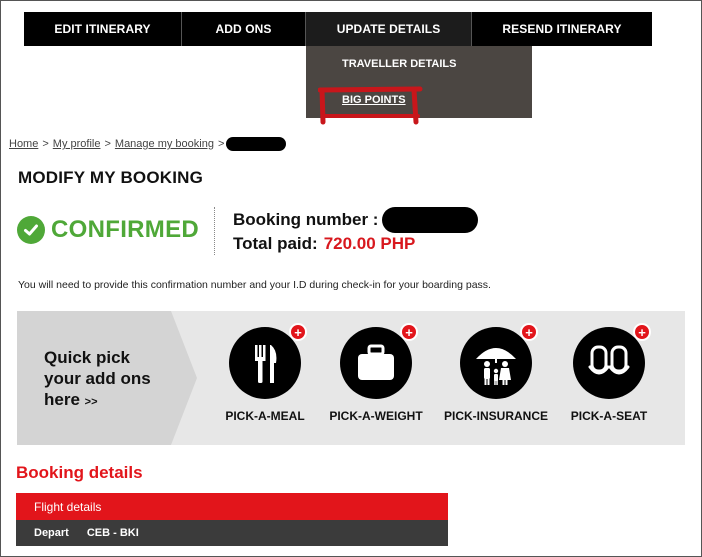 The height and width of the screenshot is (557, 702). Describe the element at coordinates (499, 361) in the screenshot. I see `family-umbrella-icon: +` at that location.